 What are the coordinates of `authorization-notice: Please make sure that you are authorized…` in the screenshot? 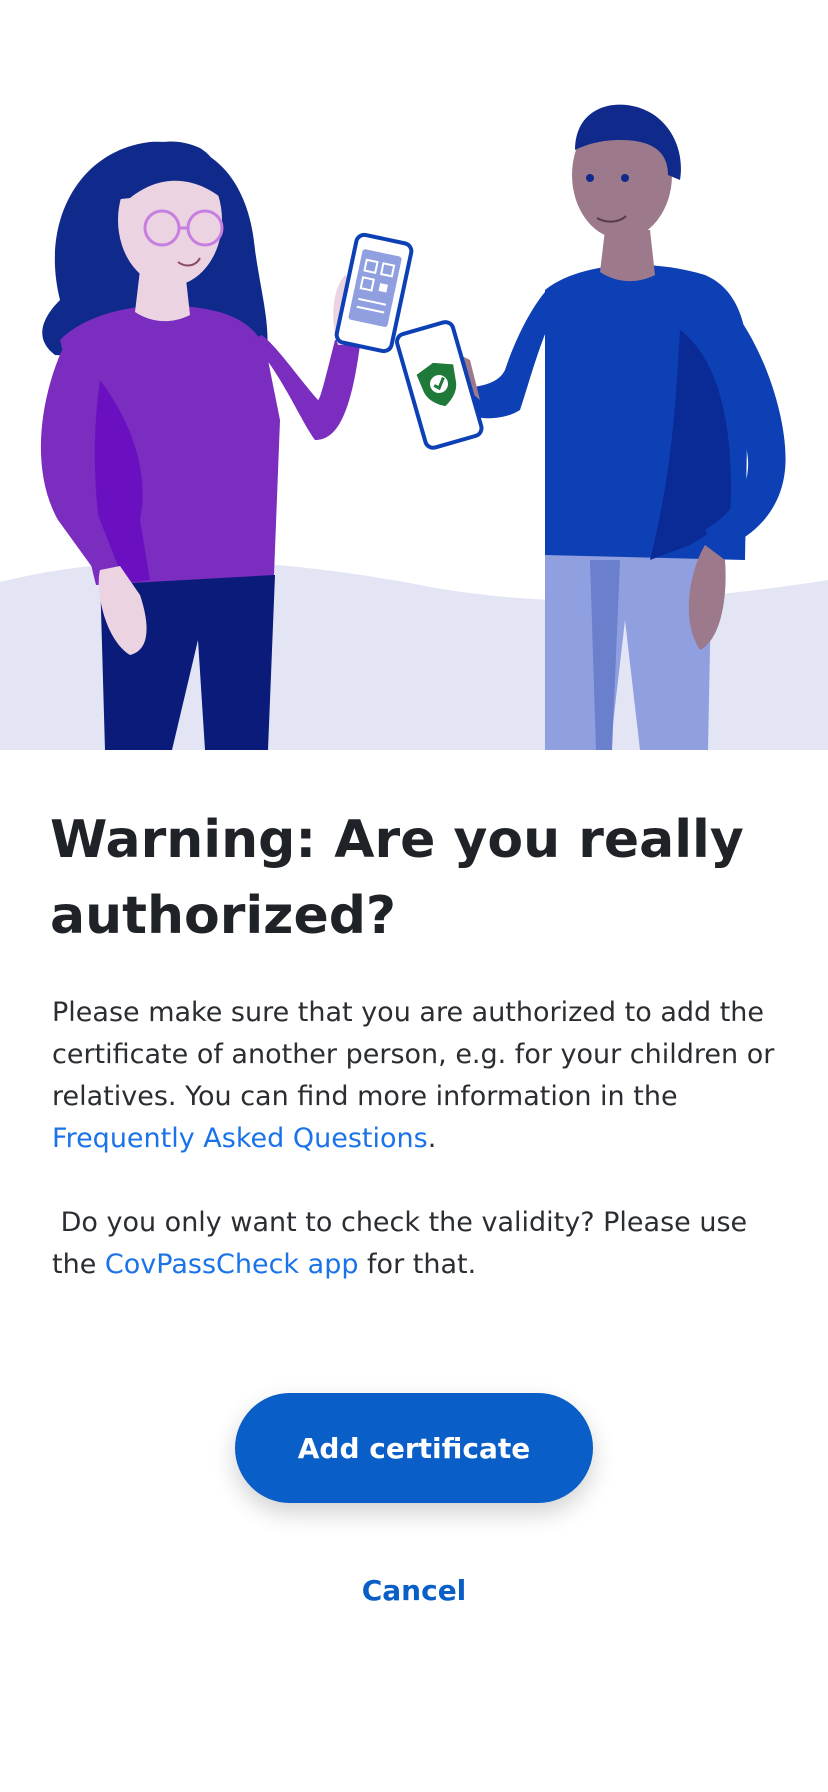 It's located at (417, 1076).